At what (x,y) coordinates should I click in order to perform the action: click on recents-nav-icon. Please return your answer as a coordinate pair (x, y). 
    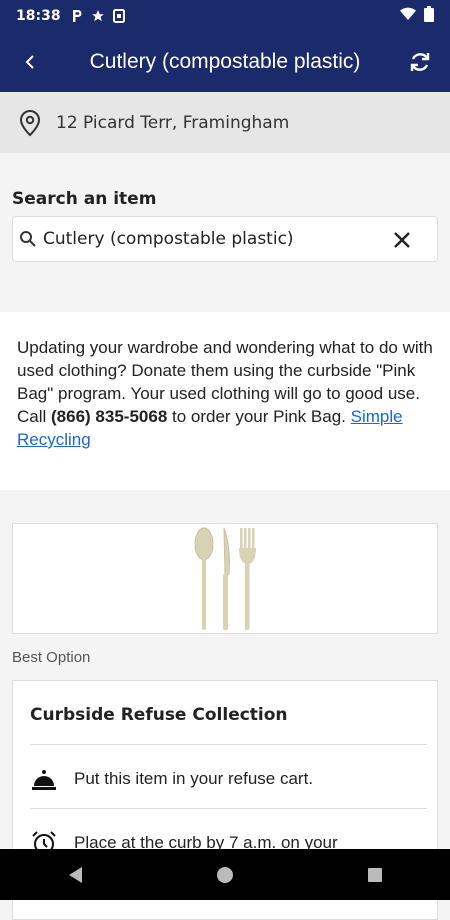
    Looking at the image, I should click on (375, 874).